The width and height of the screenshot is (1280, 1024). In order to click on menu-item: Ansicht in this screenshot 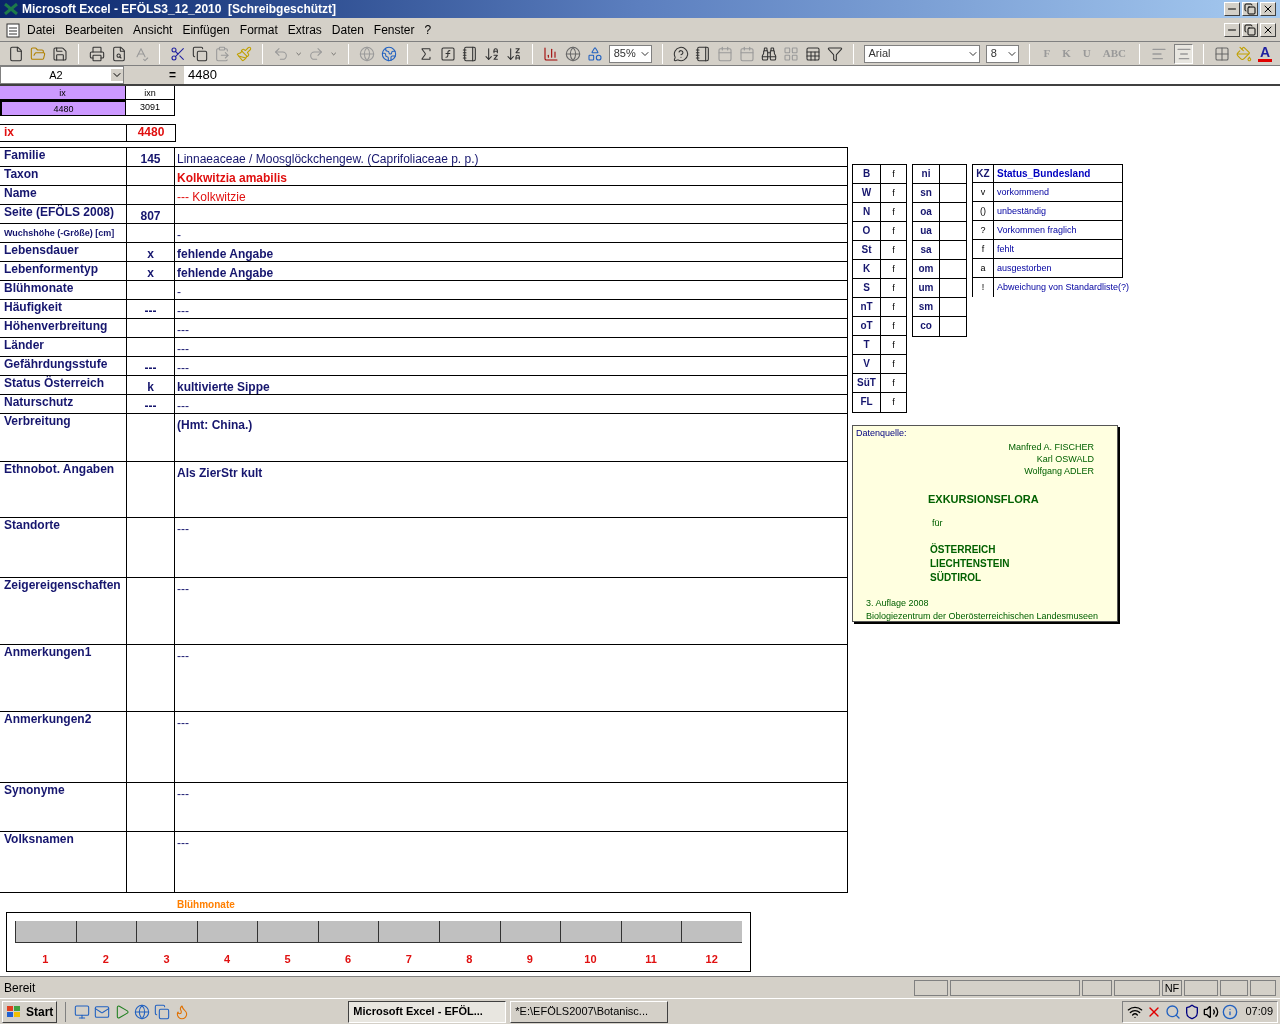, I will do `click(153, 29)`.